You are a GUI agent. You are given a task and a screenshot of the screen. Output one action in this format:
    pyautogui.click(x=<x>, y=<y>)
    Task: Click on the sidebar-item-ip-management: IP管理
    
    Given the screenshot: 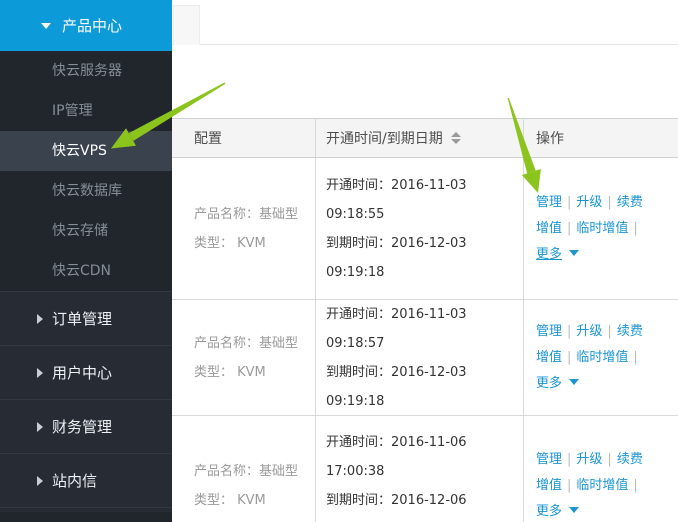 What is the action you would take?
    pyautogui.click(x=86, y=111)
    